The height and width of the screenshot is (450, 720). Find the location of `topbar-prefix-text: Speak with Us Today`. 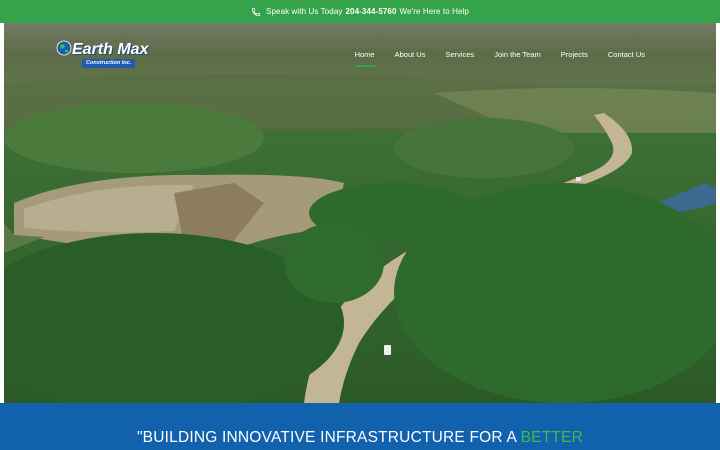

topbar-prefix-text: Speak with Us Today is located at coordinates (304, 11).